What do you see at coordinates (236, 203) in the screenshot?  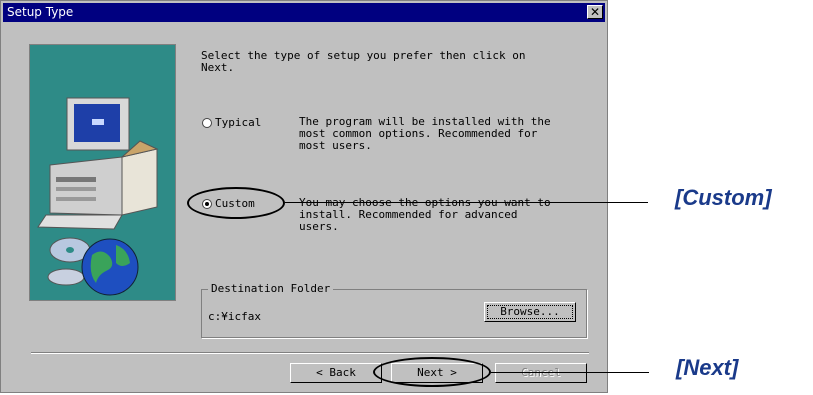 I see `custom-highlight-ellipse` at bounding box center [236, 203].